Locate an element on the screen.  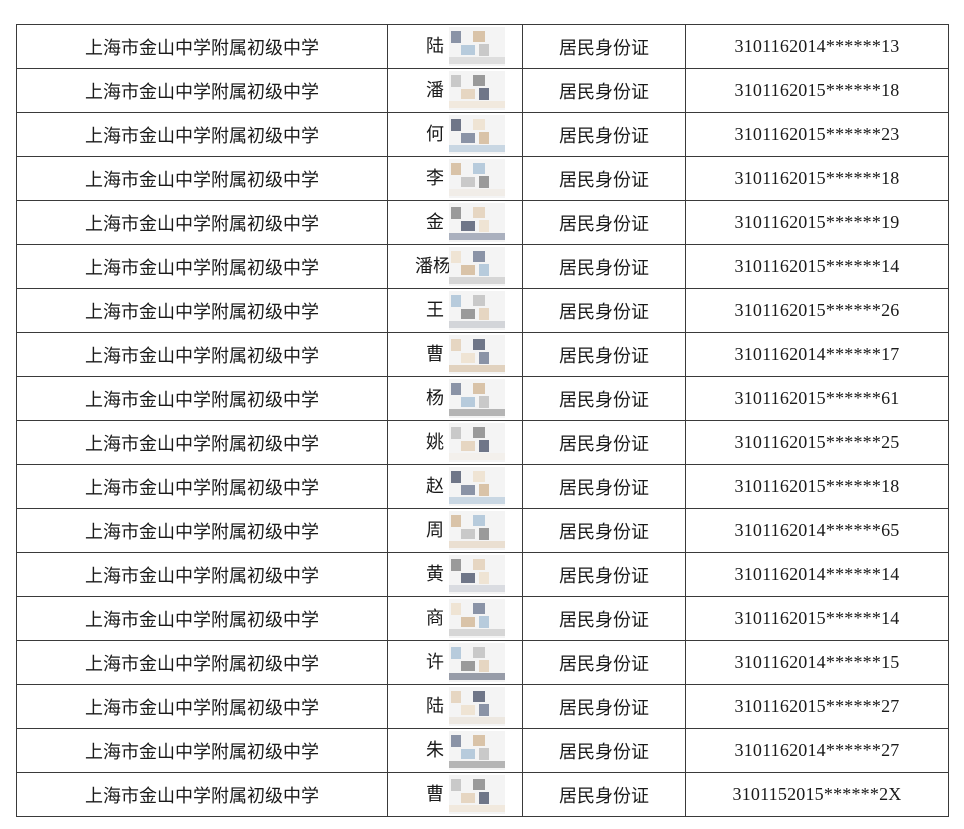
student-name-cell: 朱 is located at coordinates (455, 750).